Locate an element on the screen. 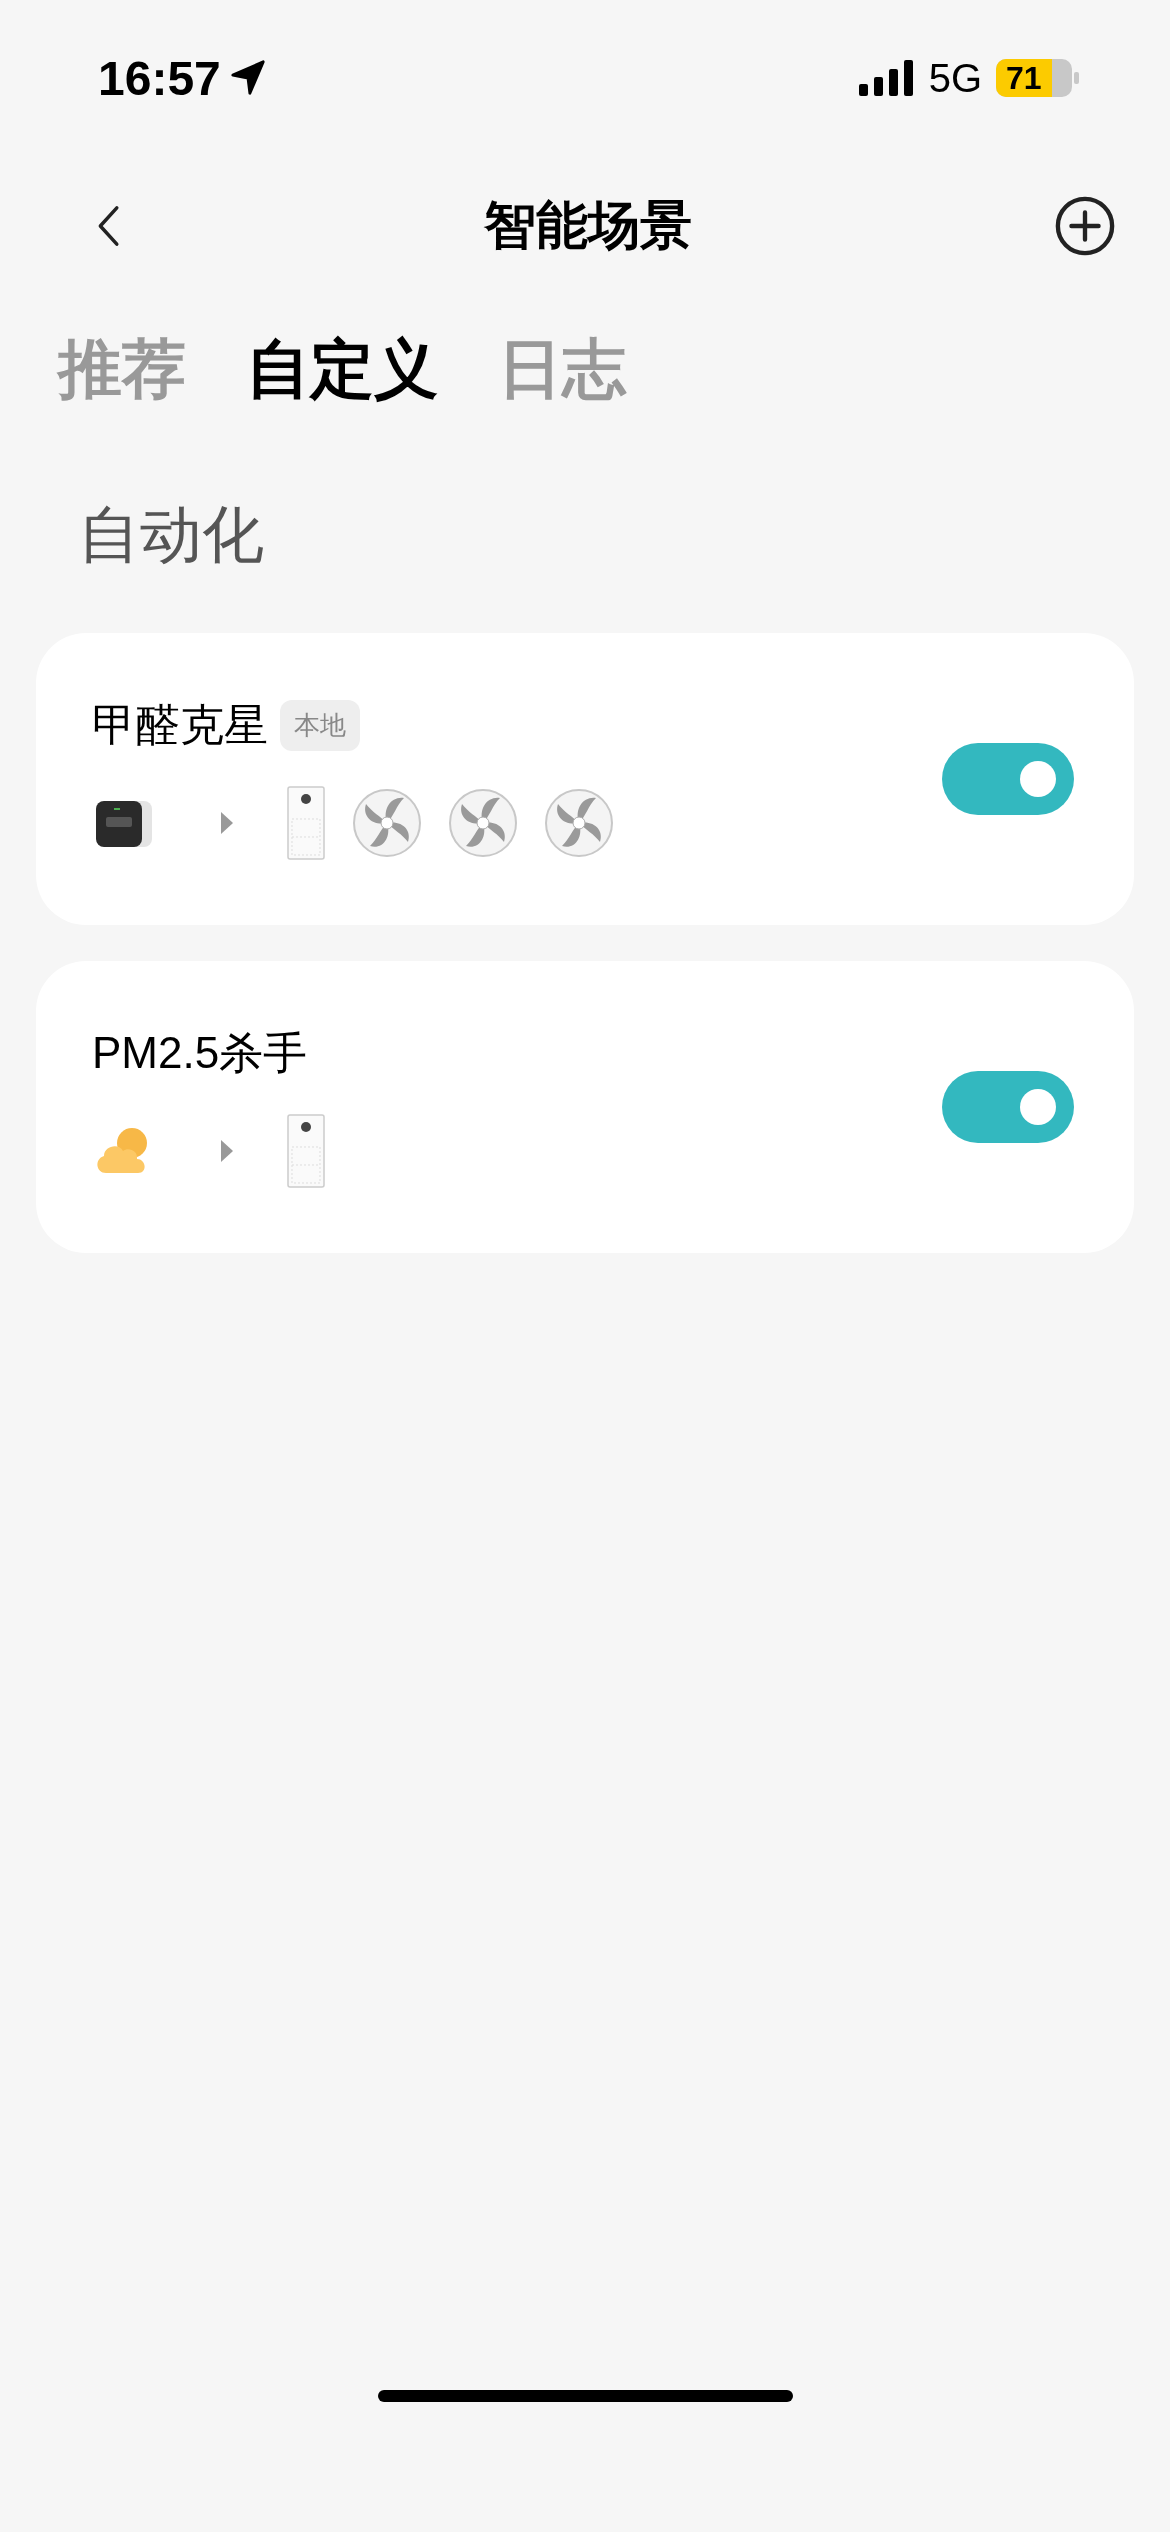 This screenshot has height=2532, width=1170. section-title: 自动化 is located at coordinates (171, 535).